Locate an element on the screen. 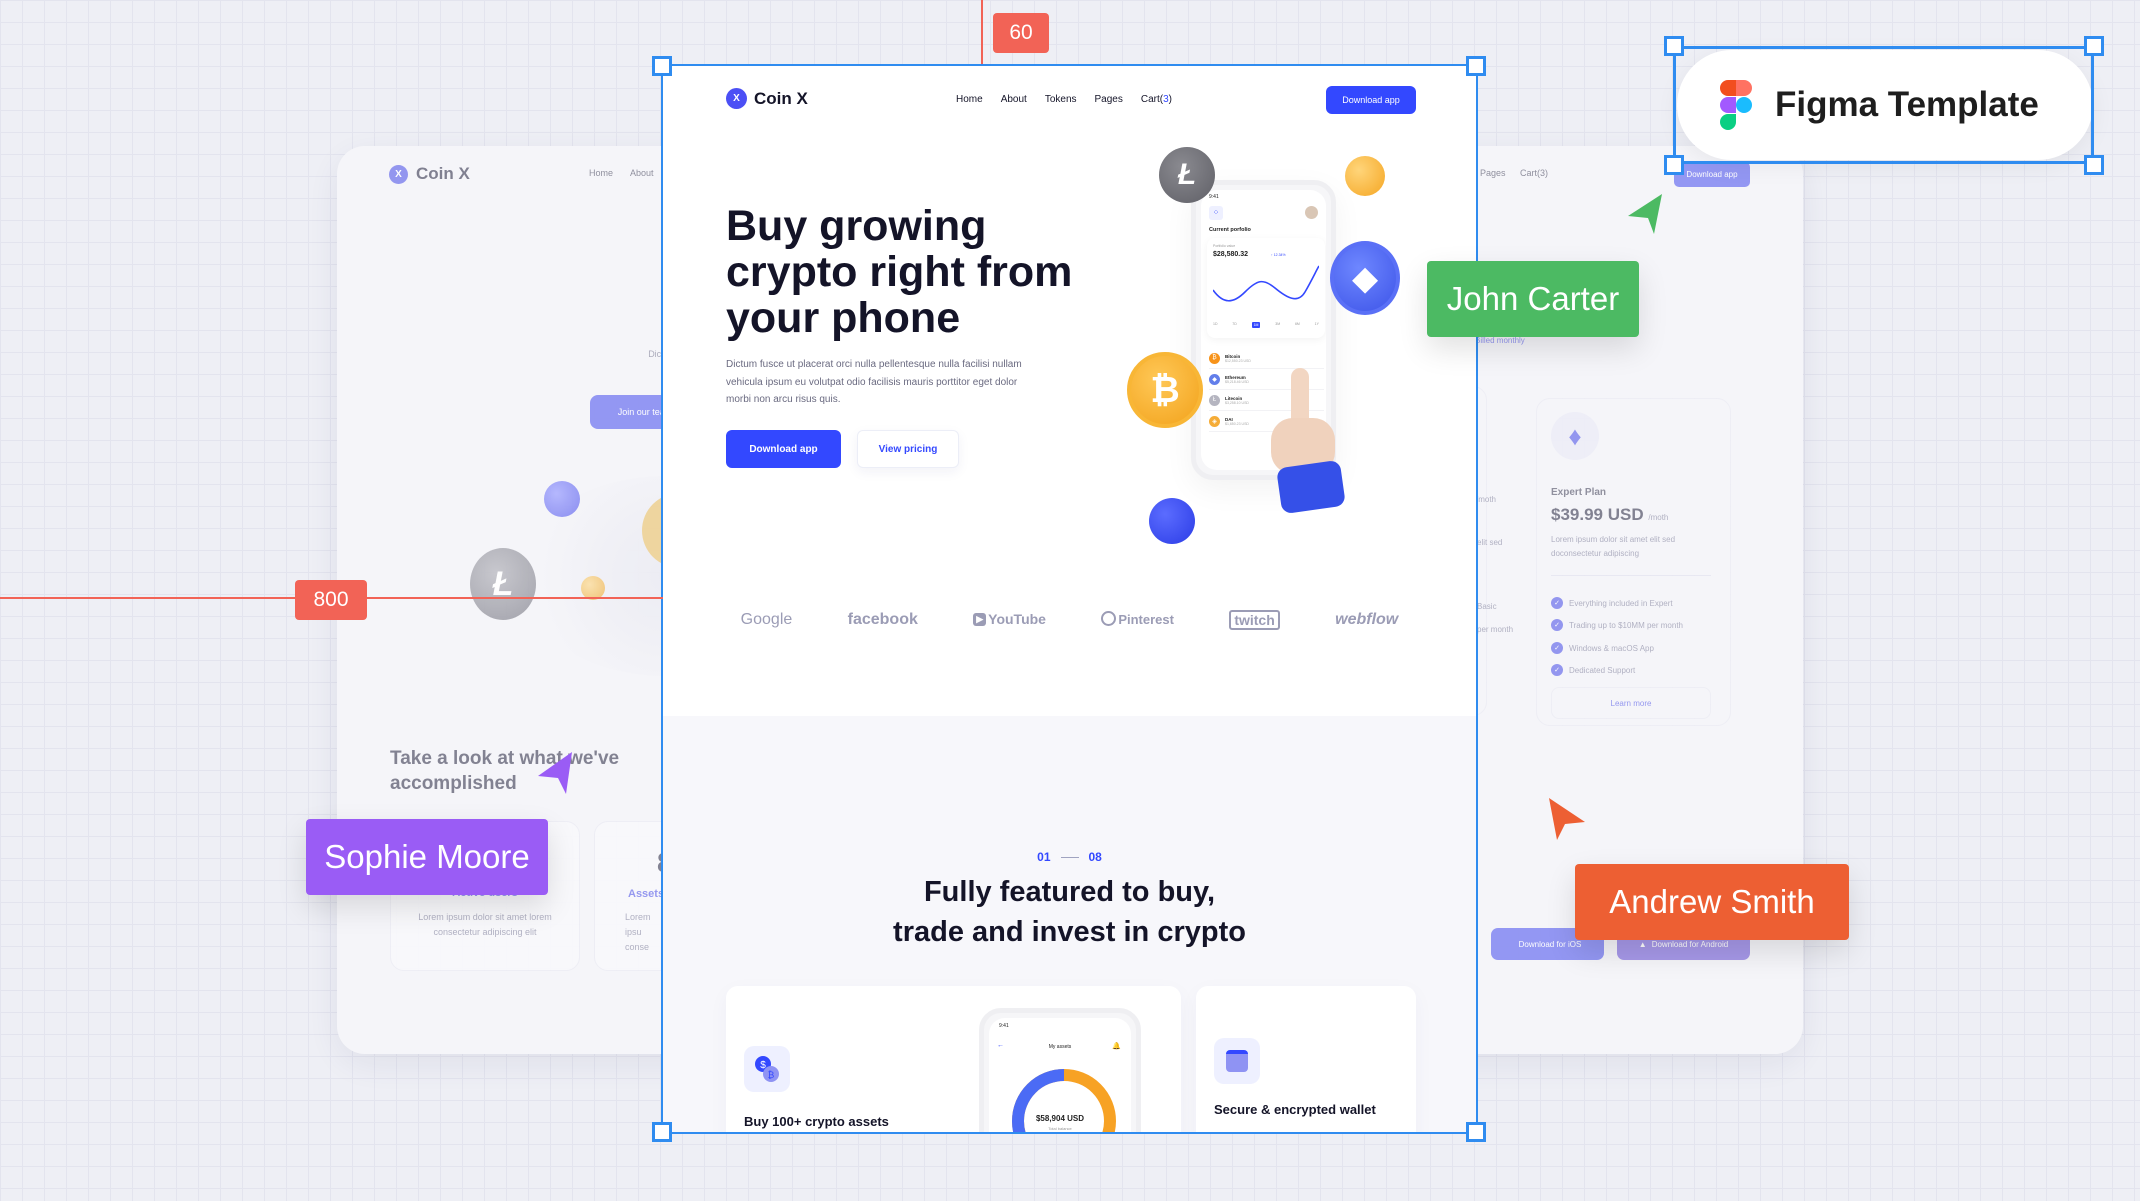  bitcoin-icon: ₿ is located at coordinates (1214, 358).